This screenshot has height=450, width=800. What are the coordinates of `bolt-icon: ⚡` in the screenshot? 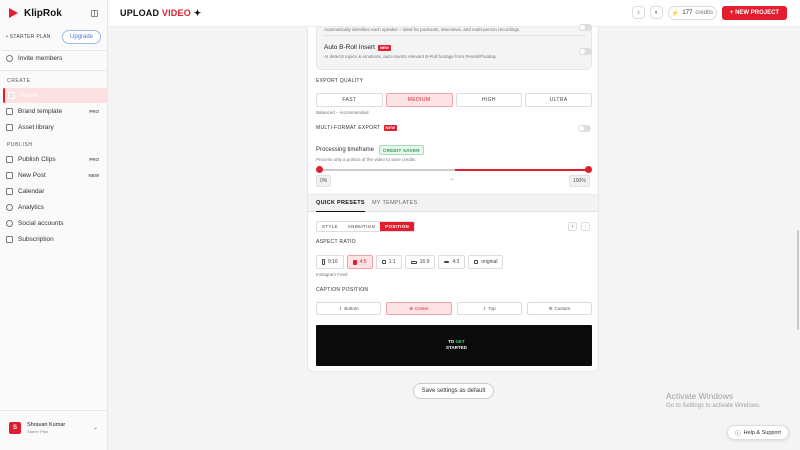 It's located at (675, 13).